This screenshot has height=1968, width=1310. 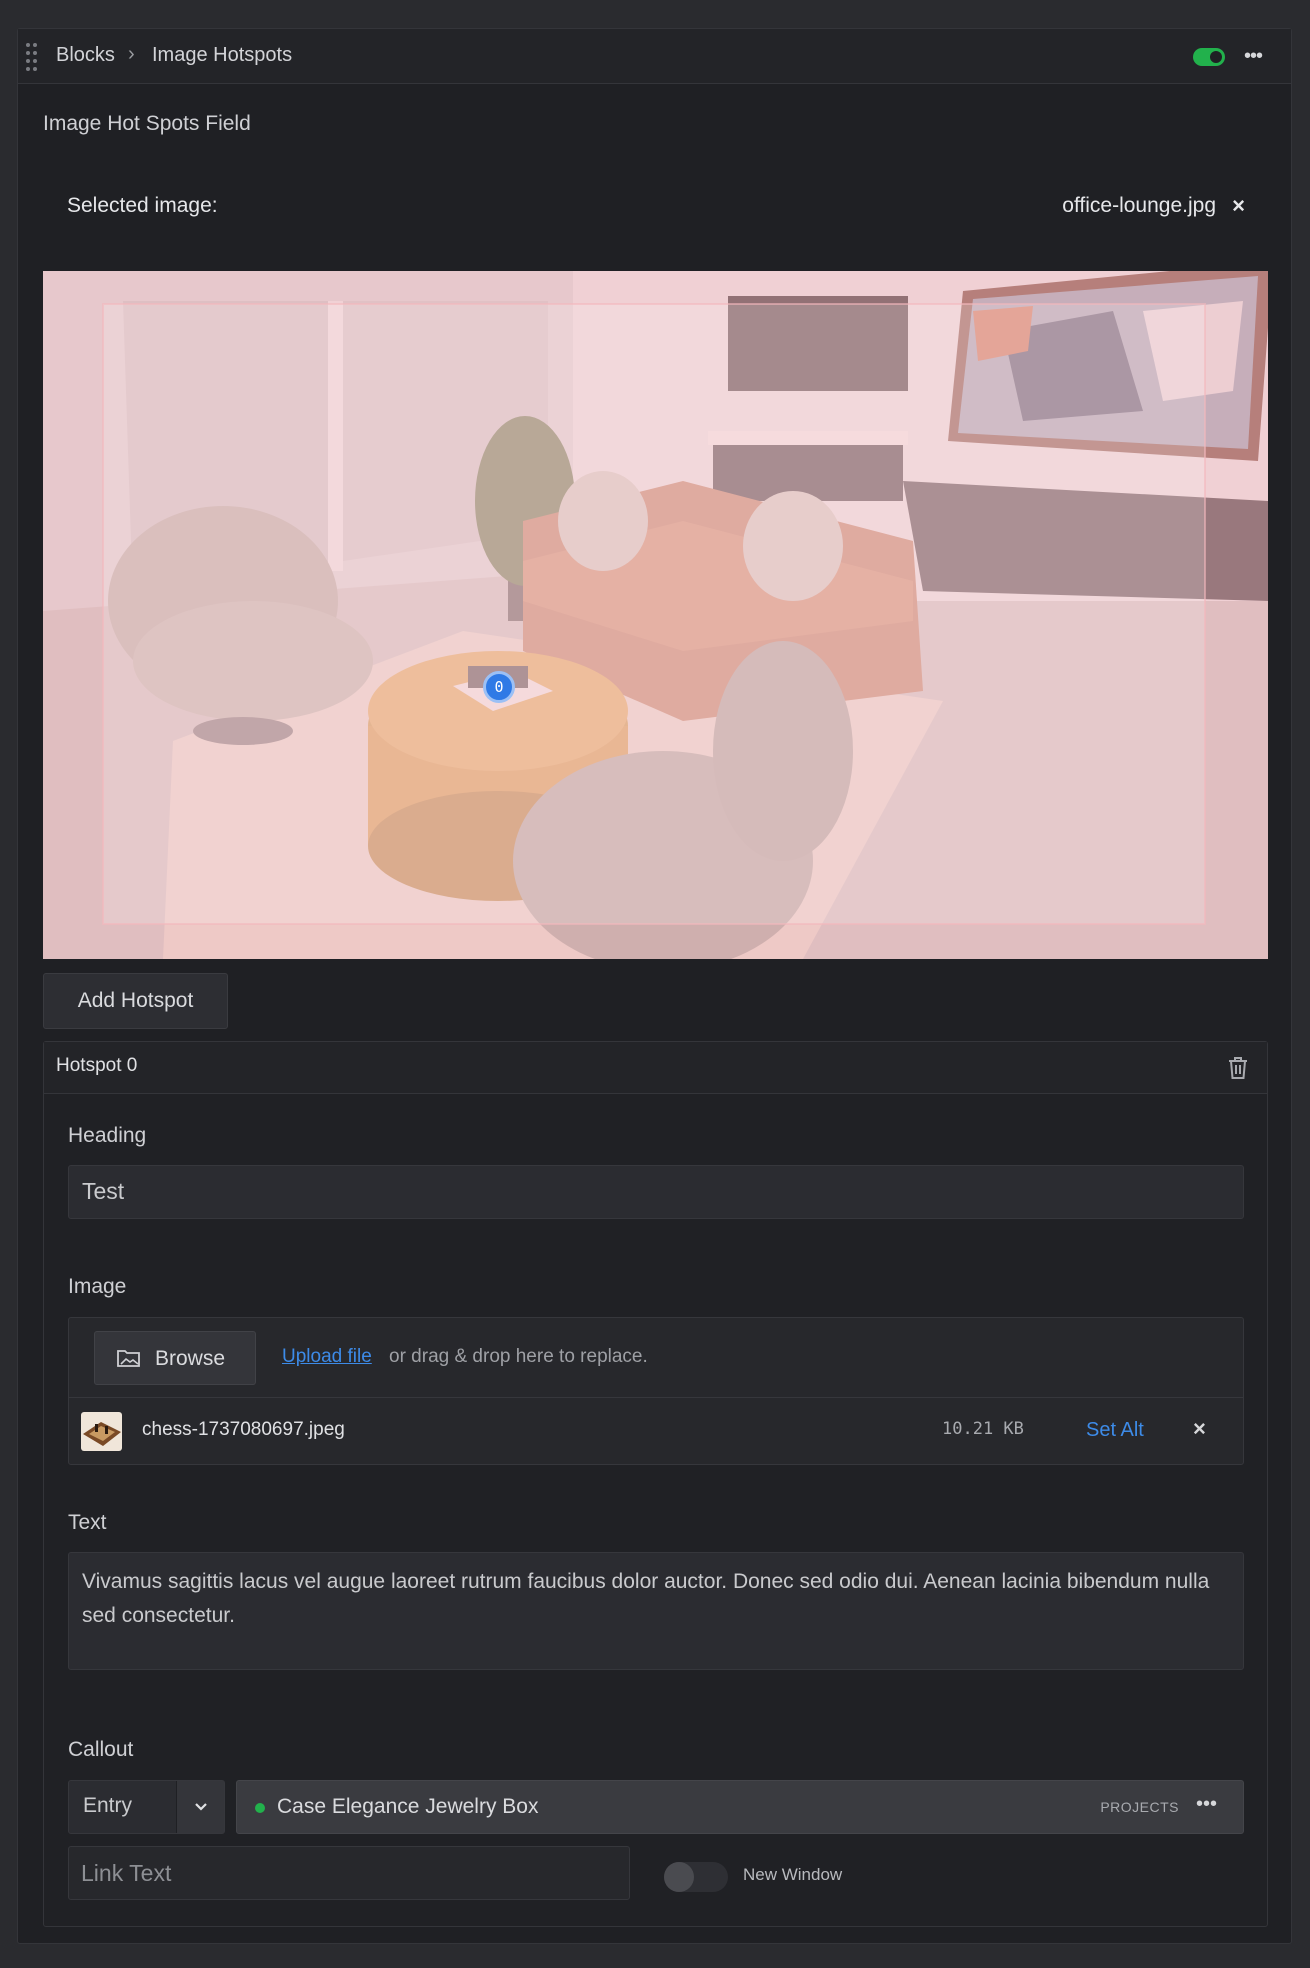 I want to click on selected-image-label: Selected image:, so click(x=142, y=205).